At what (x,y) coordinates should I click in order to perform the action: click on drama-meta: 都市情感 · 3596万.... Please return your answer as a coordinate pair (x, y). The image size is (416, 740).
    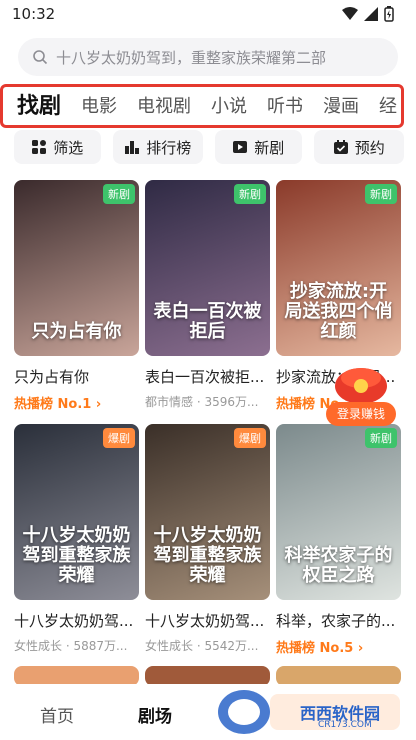
    Looking at the image, I should click on (202, 402).